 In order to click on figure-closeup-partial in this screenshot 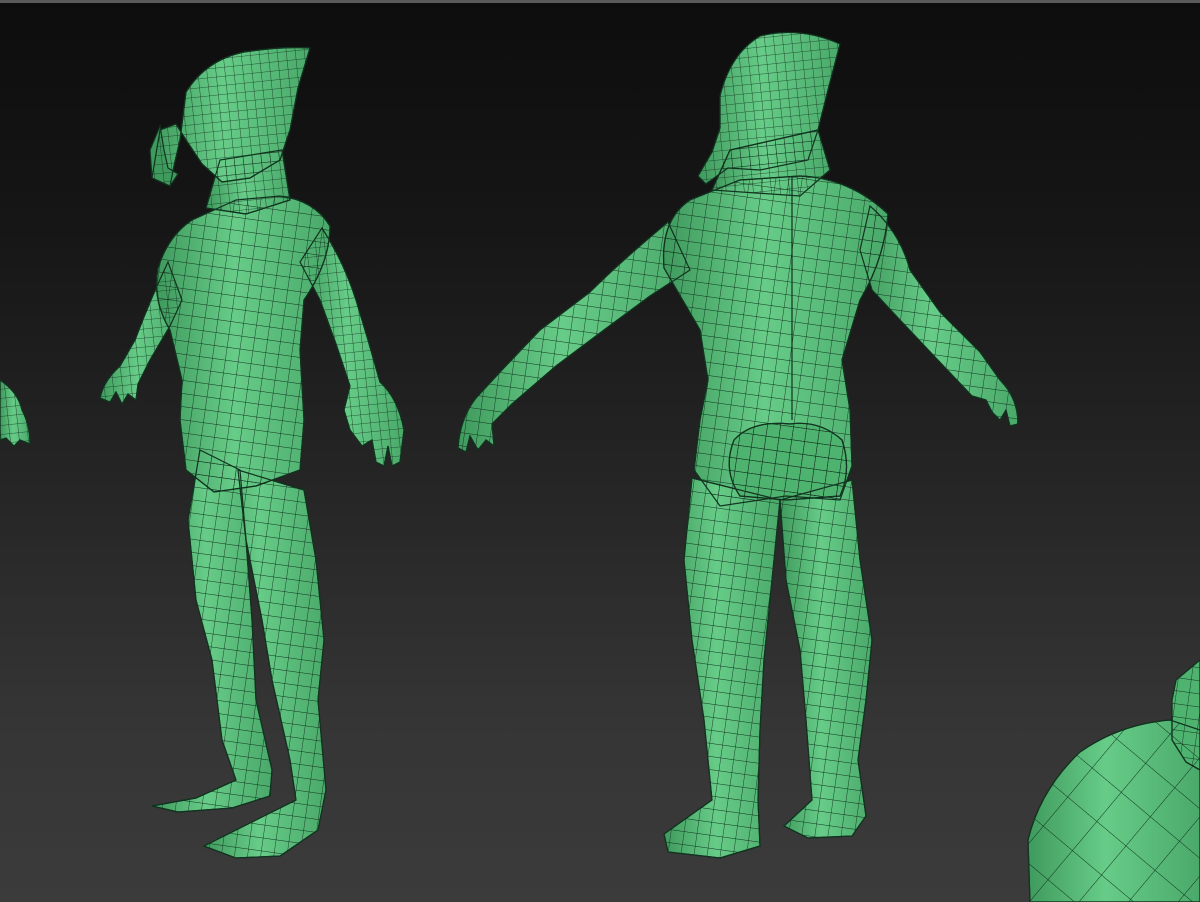, I will do `click(1113, 780)`.